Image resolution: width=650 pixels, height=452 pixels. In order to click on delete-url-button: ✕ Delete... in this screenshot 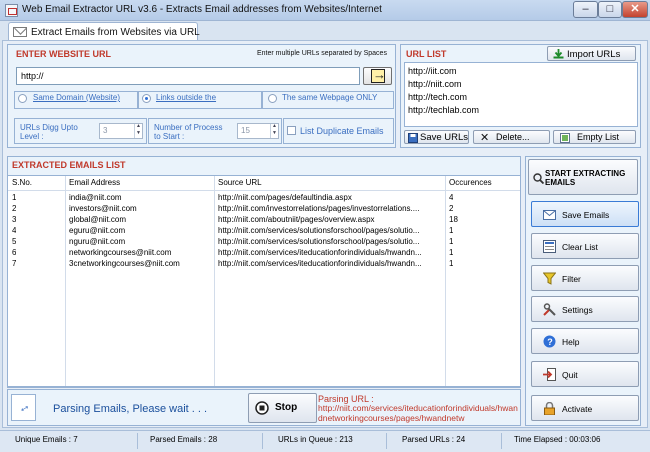, I will do `click(511, 137)`.